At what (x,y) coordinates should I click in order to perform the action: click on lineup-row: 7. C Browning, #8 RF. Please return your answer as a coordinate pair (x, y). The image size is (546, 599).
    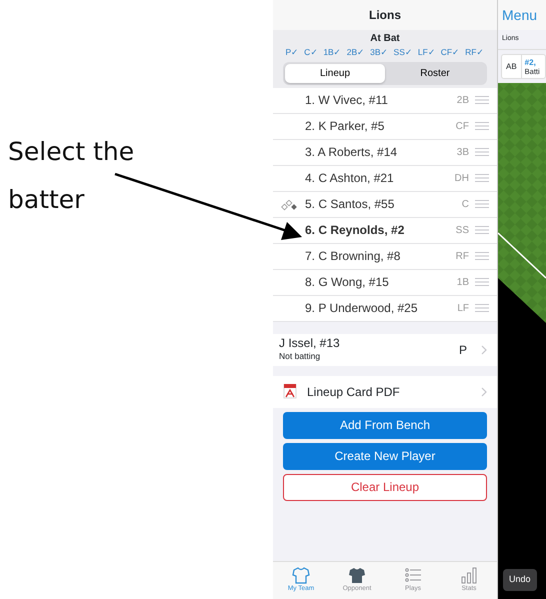
    Looking at the image, I should click on (385, 257).